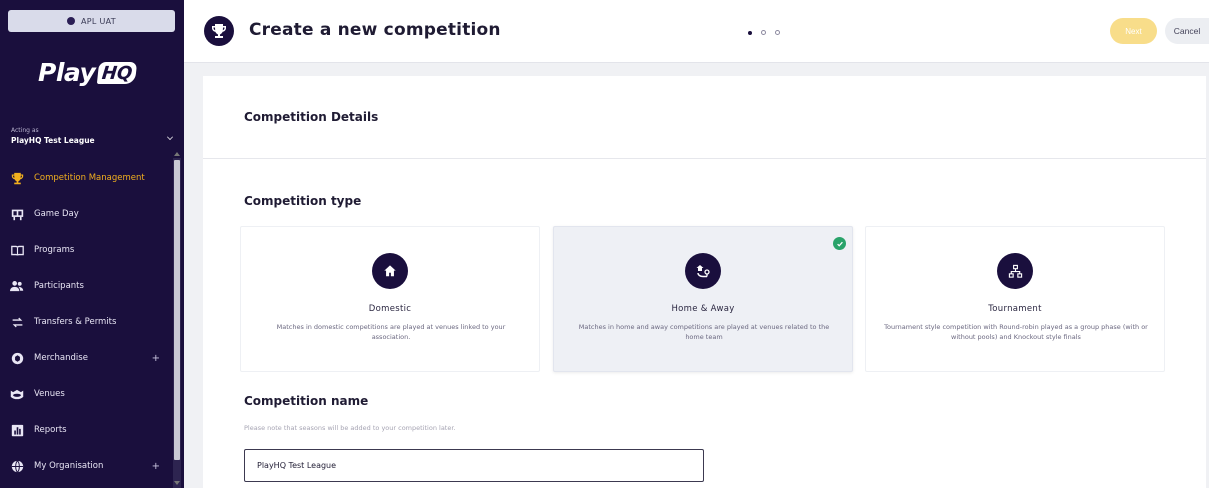 Image resolution: width=1209 pixels, height=488 pixels. I want to click on sidebar-item-competition-management: Competition Management, so click(86, 178).